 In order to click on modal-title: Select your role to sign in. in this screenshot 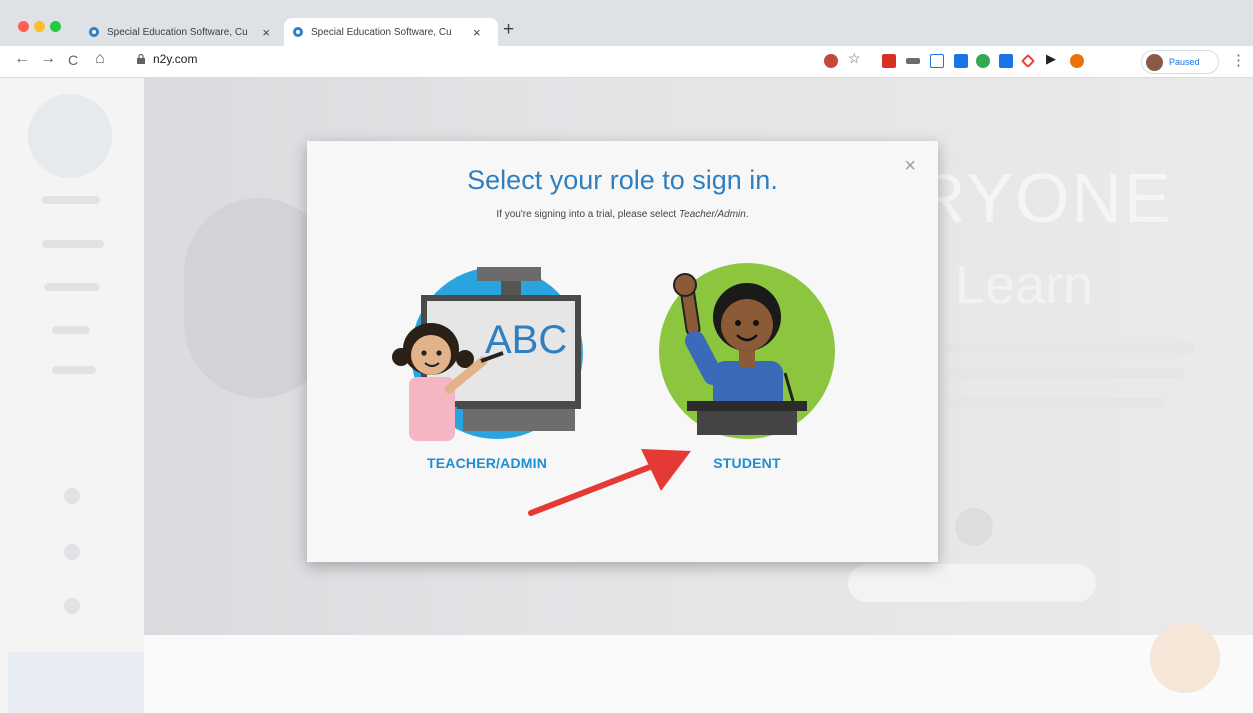, I will do `click(622, 180)`.